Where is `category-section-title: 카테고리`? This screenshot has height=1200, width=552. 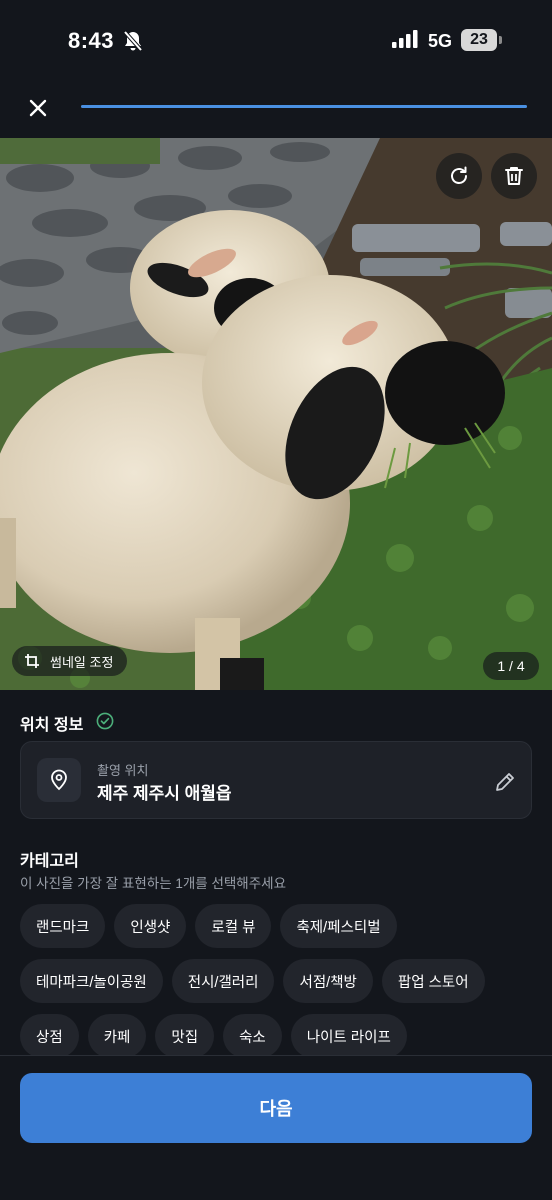
category-section-title: 카테고리 is located at coordinates (49, 861).